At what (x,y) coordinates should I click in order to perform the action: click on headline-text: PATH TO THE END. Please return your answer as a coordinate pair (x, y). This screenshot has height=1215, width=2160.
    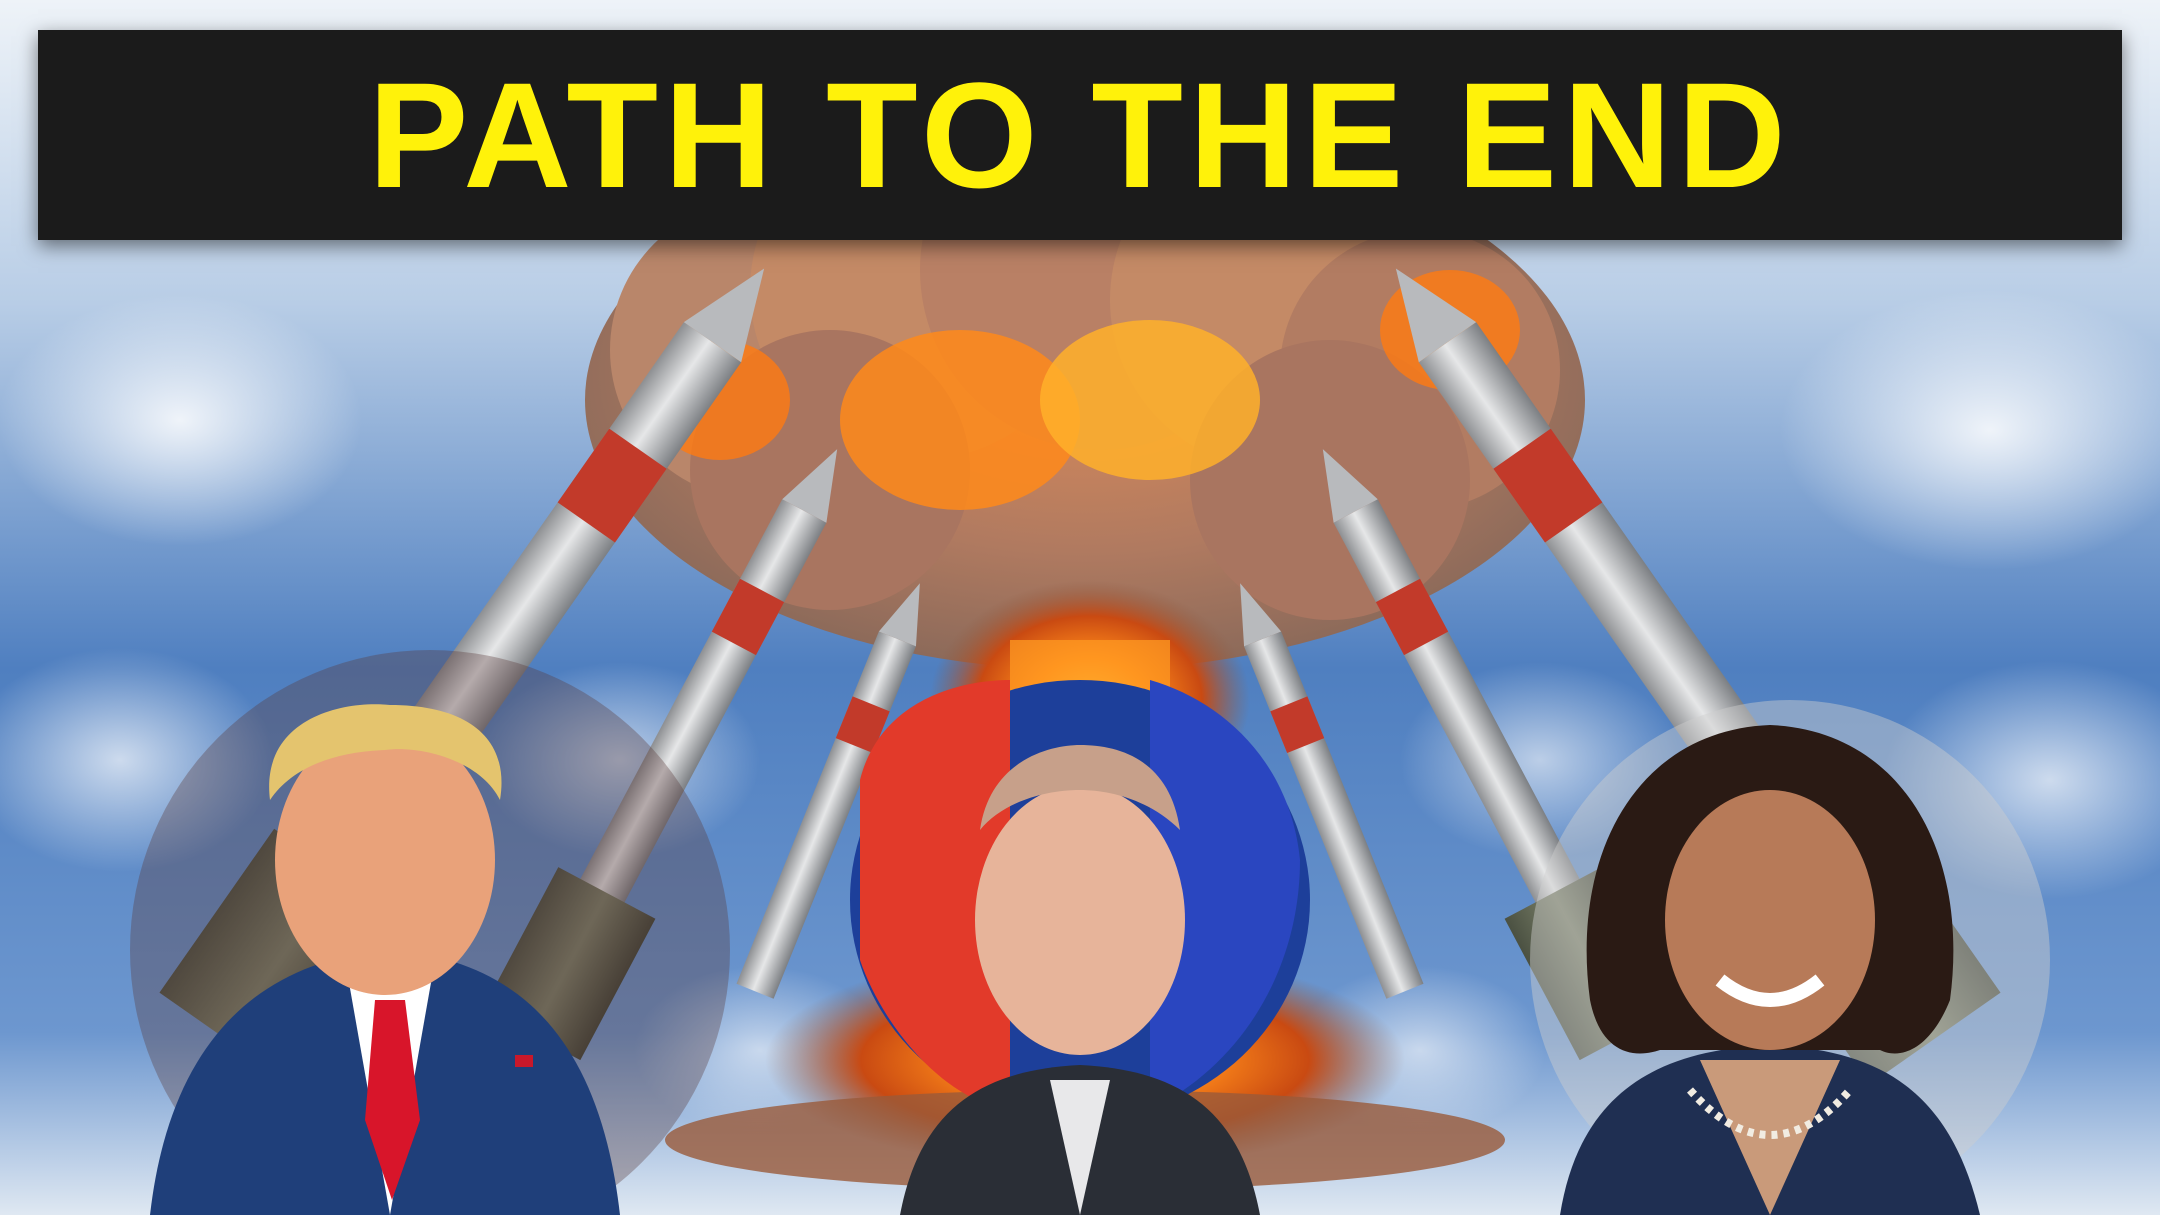
    Looking at the image, I should click on (1080, 135).